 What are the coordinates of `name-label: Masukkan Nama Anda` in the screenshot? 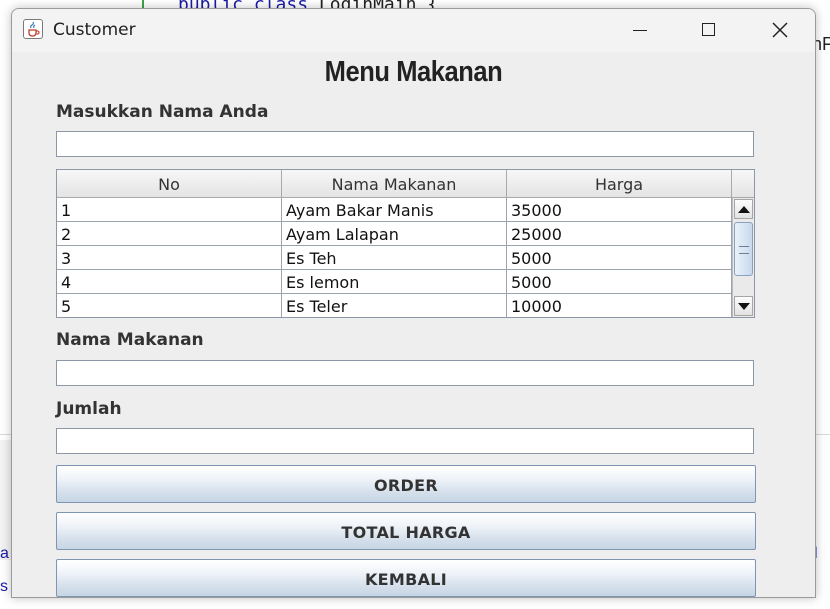 It's located at (162, 112).